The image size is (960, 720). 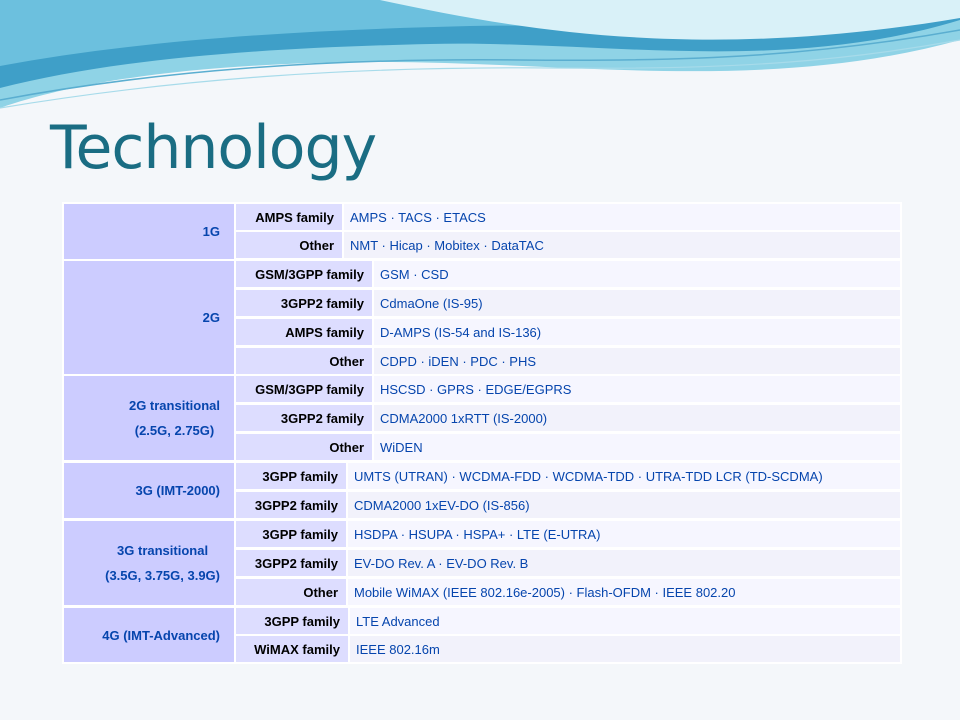 I want to click on technology-list: NMT · Hicap · Mobitex · DataTAC, so click(x=447, y=245).